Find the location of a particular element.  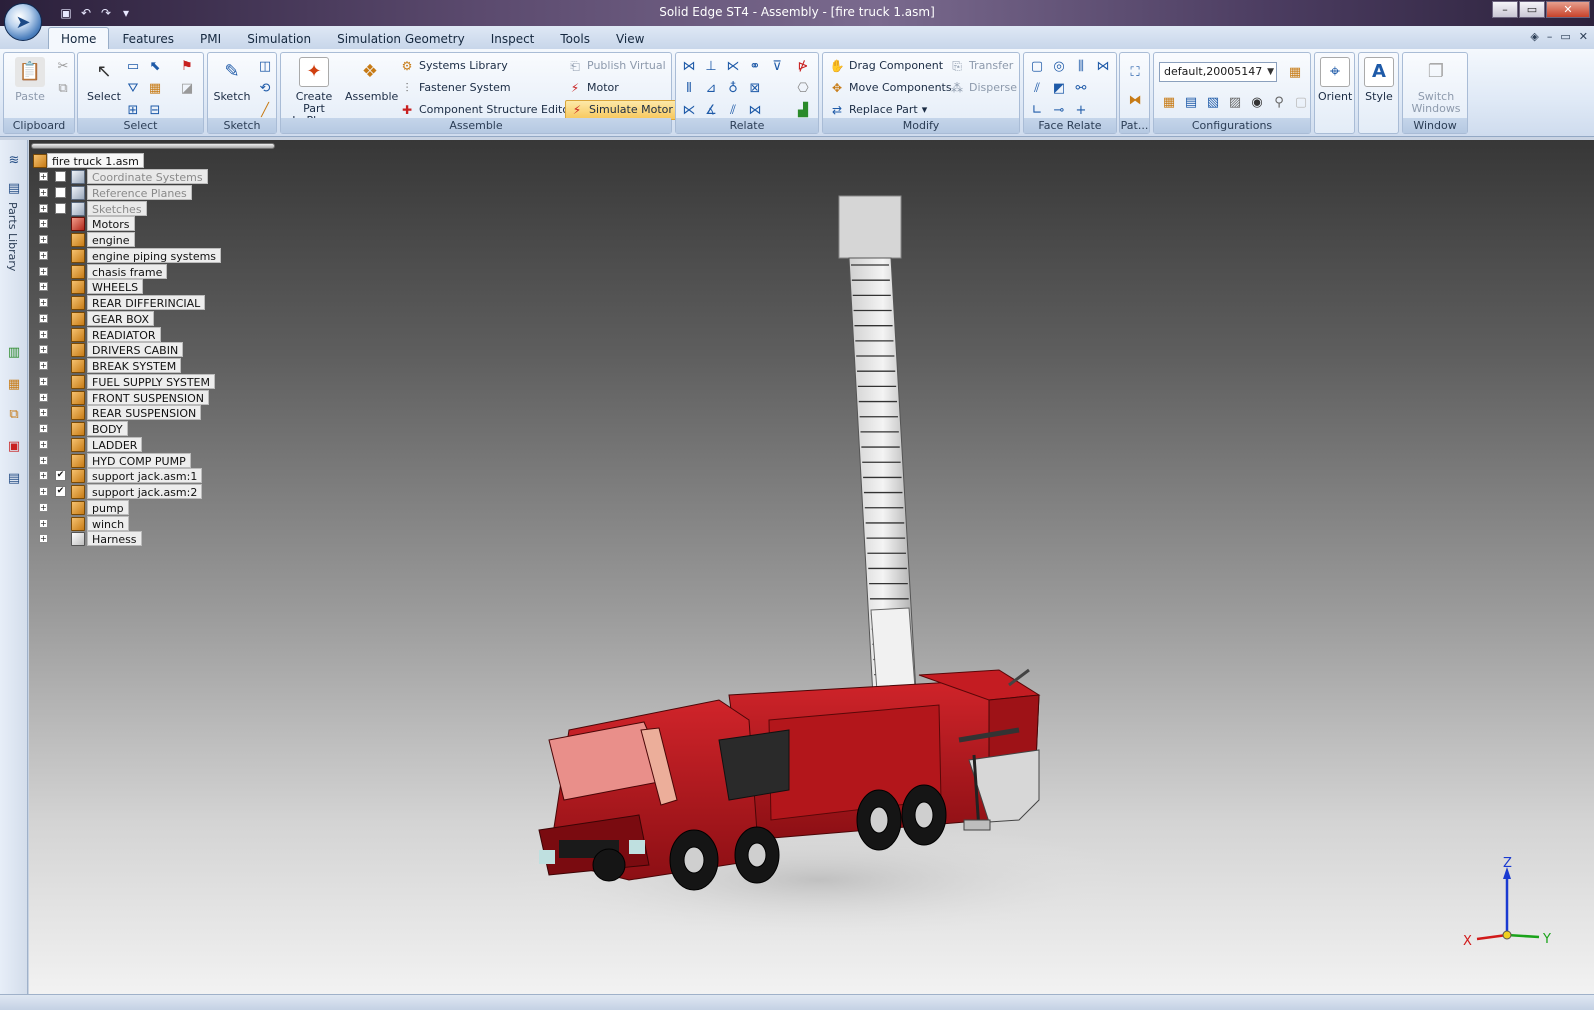

tab-inspect: Inspect is located at coordinates (513, 38).